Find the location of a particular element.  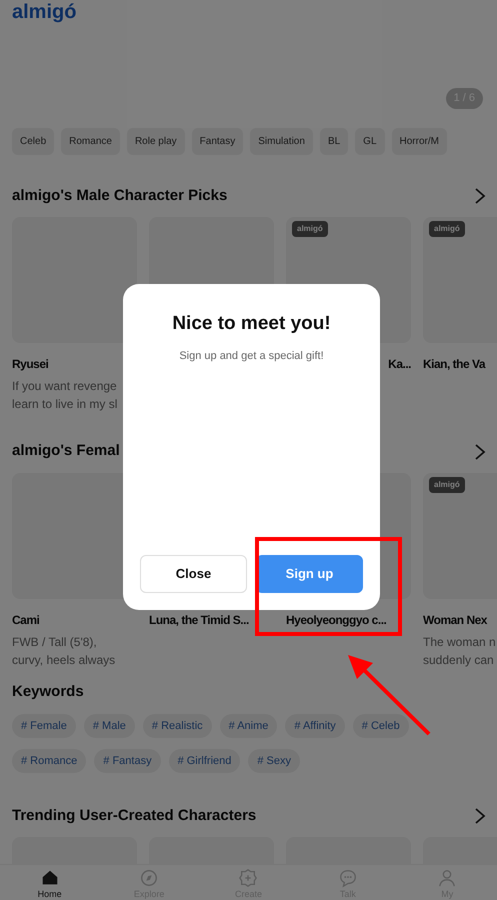

character-description: suddenly can is located at coordinates (459, 660).